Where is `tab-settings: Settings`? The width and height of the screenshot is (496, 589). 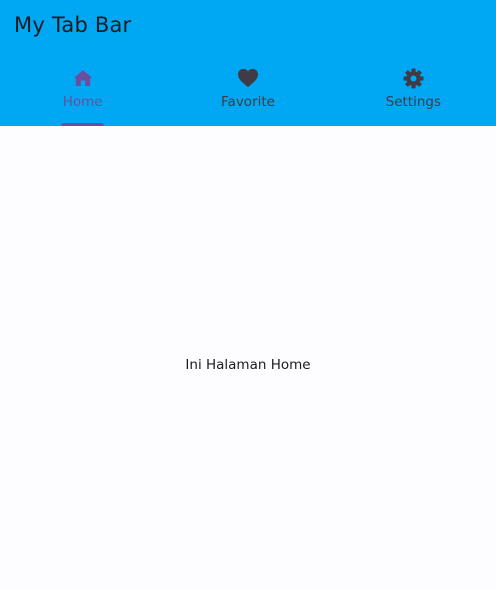 tab-settings: Settings is located at coordinates (413, 91).